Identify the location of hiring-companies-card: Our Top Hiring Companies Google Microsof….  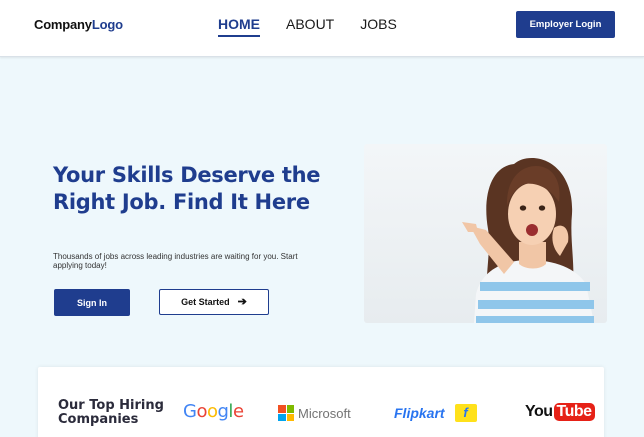
(321, 402).